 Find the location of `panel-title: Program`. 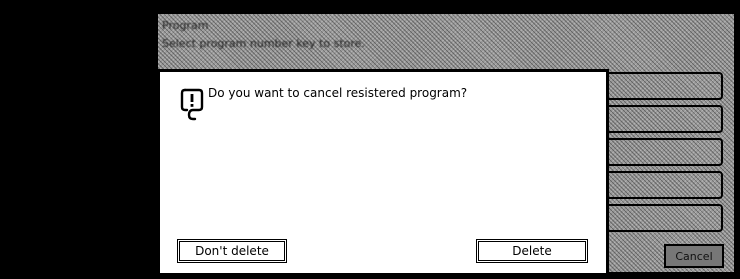

panel-title: Program is located at coordinates (185, 25).